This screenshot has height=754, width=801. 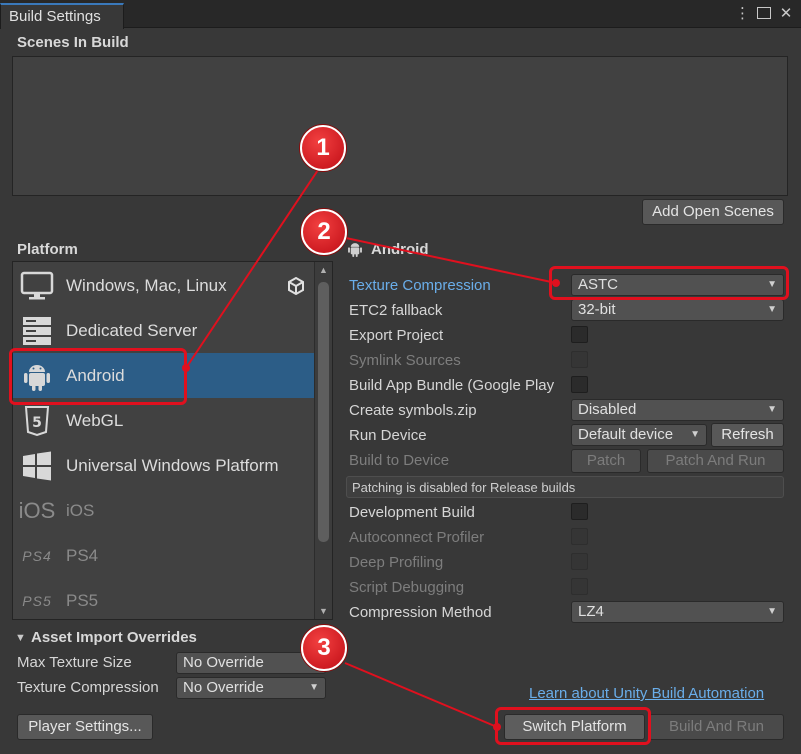 What do you see at coordinates (677, 612) in the screenshot?
I see `compression-method-dropdown: LZ4 ▼` at bounding box center [677, 612].